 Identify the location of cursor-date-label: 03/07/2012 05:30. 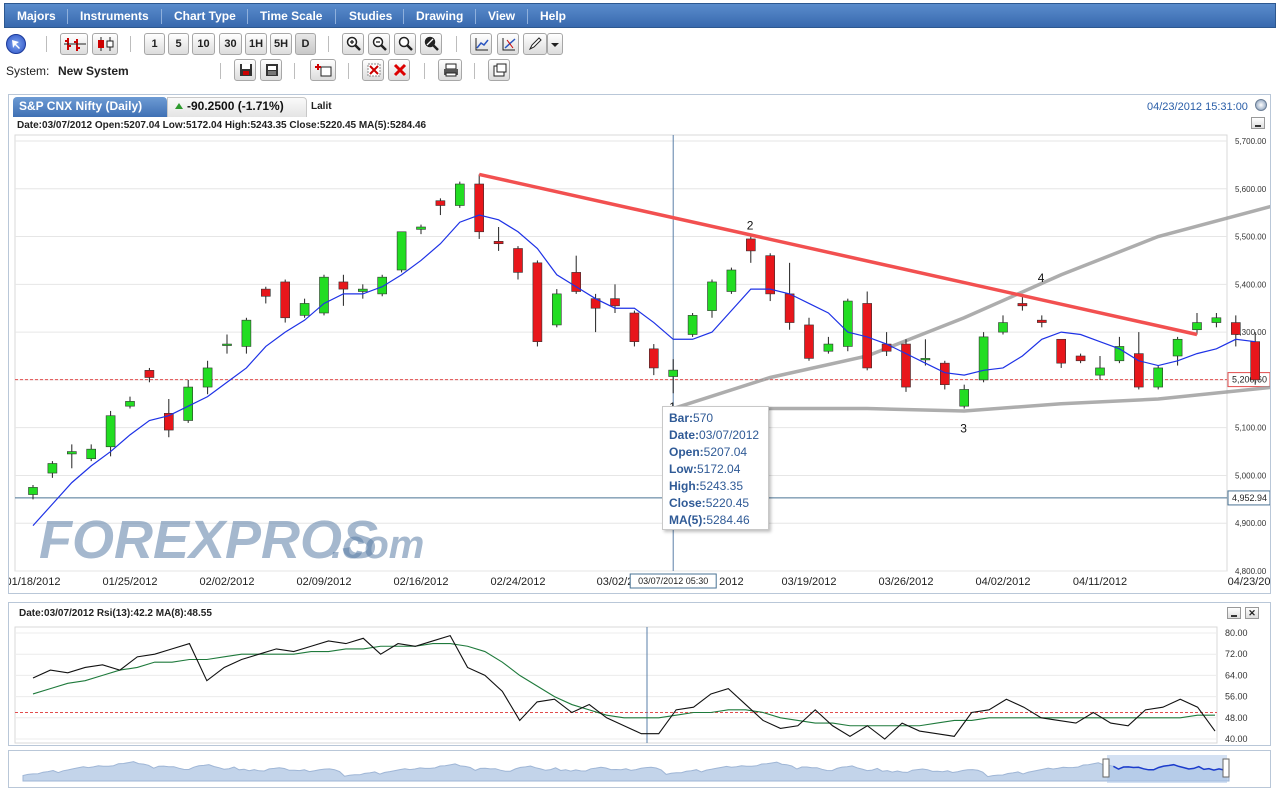
(673, 581).